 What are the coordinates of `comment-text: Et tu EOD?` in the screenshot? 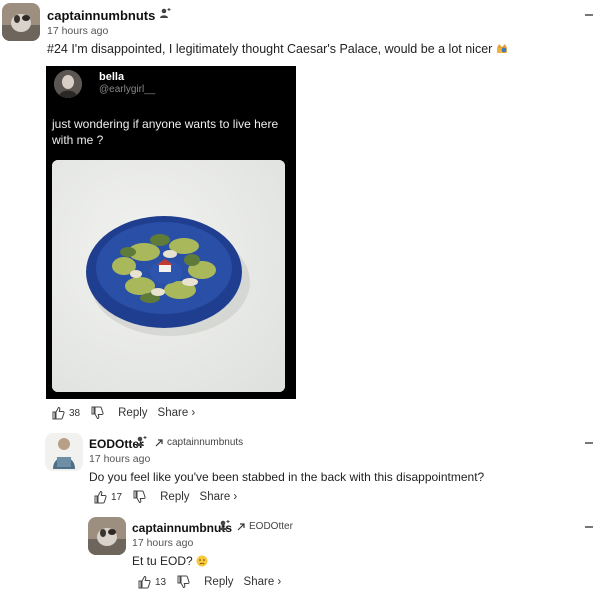 It's located at (170, 561).